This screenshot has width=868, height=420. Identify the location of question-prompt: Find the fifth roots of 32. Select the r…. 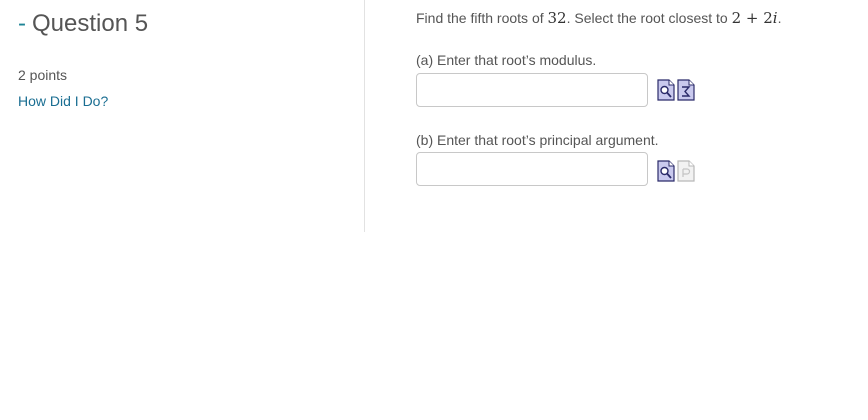
(599, 18).